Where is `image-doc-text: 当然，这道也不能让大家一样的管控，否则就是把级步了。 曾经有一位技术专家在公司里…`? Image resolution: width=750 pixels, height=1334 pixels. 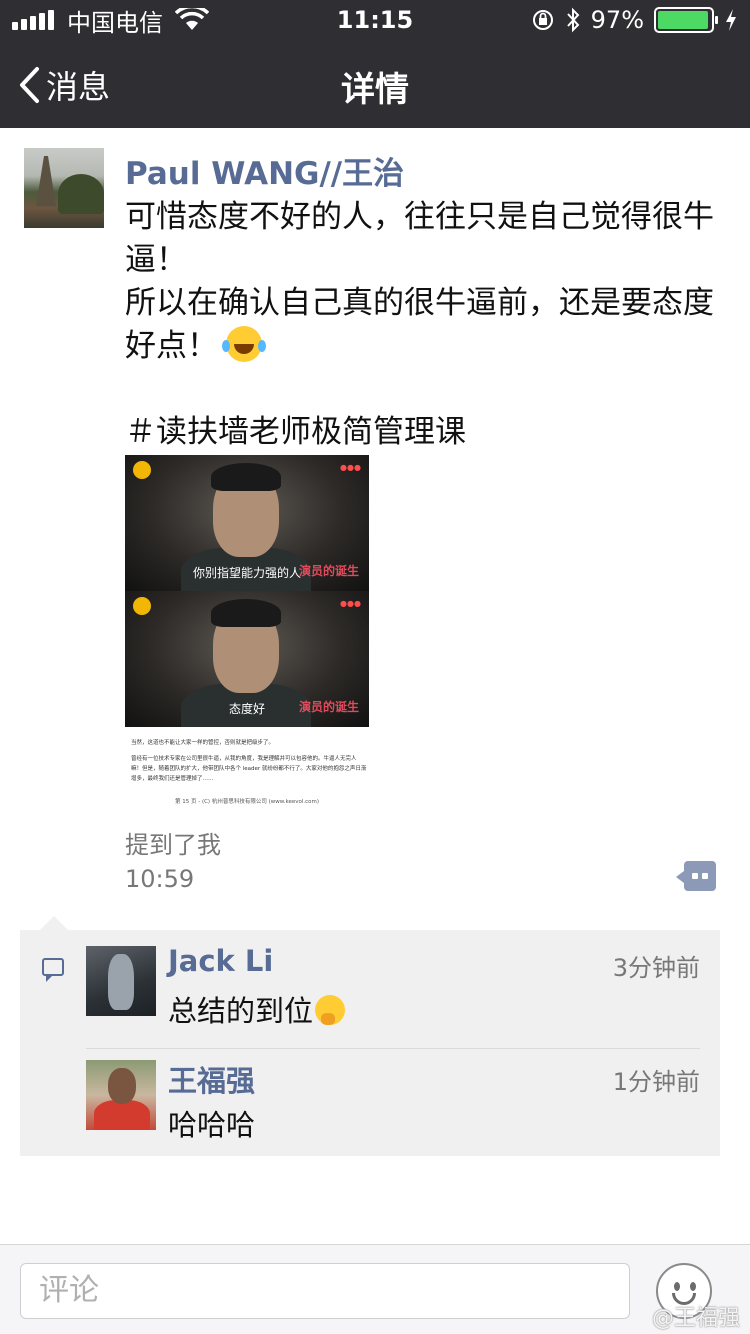
image-doc-text: 当然，这道也不能让大家一样的管控，否则就是把级步了。 曾经有一位技术专家在公司里… is located at coordinates (249, 761).